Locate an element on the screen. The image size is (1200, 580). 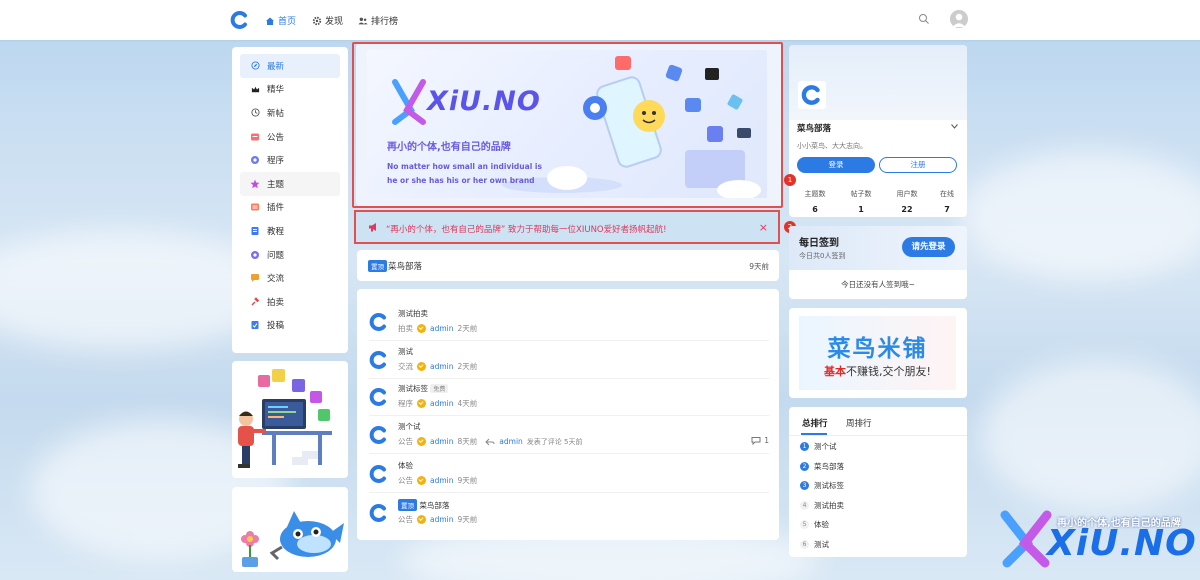
list-item: 测试拍卖 拍卖 admin 2天前 is located at coordinates (569, 322).